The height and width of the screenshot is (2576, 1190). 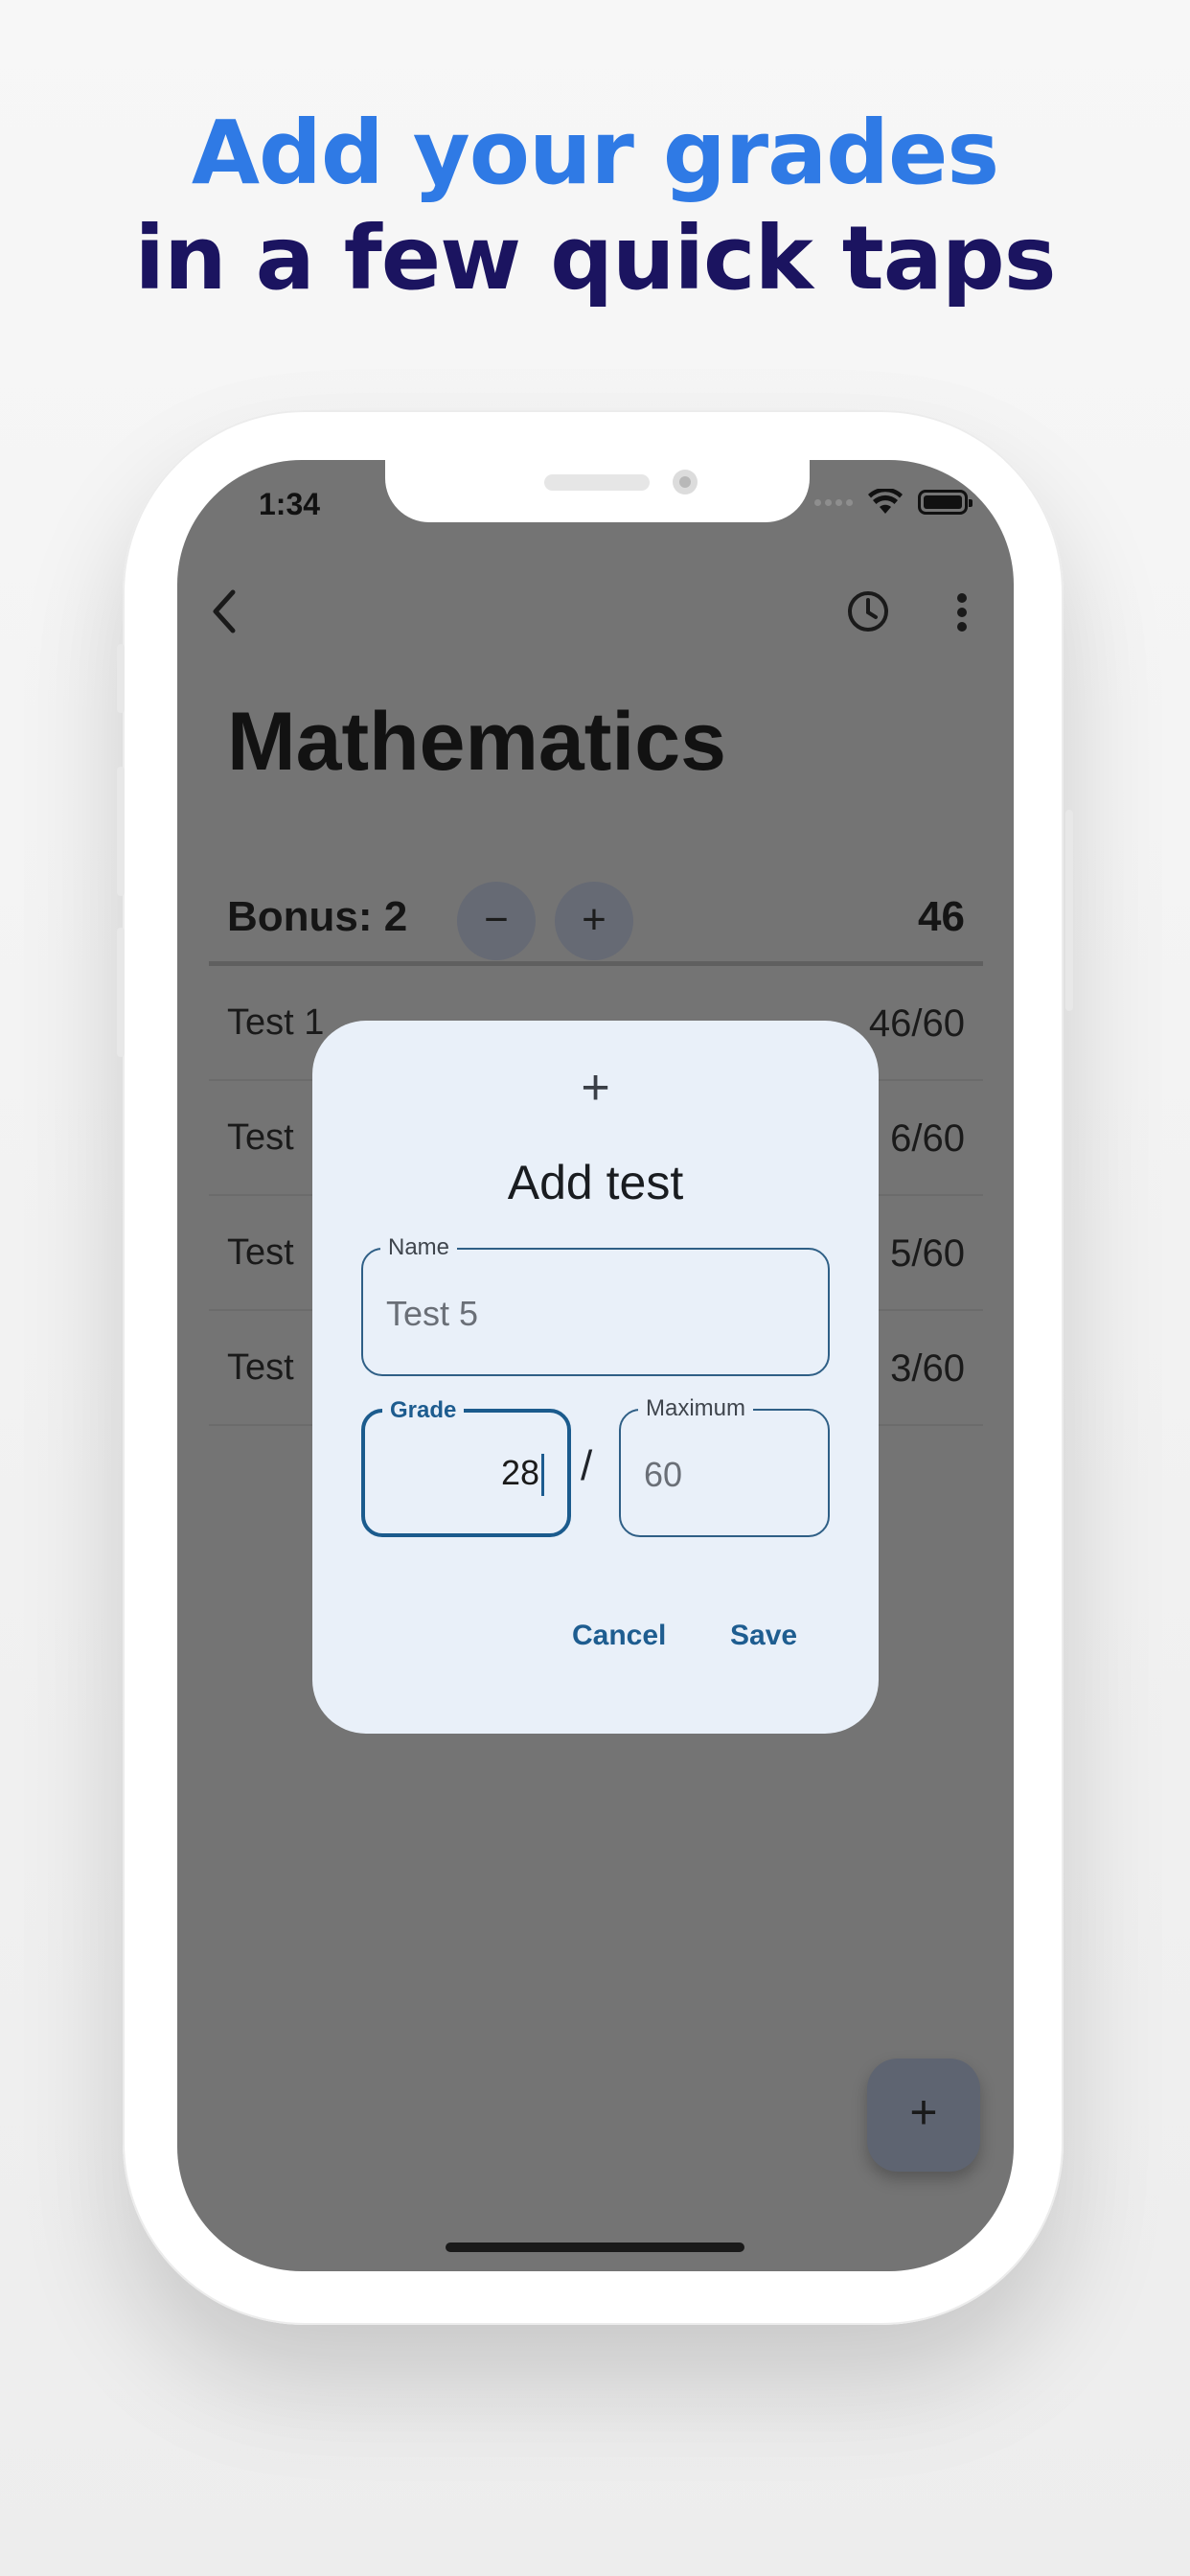 What do you see at coordinates (685, 482) in the screenshot?
I see `camera` at bounding box center [685, 482].